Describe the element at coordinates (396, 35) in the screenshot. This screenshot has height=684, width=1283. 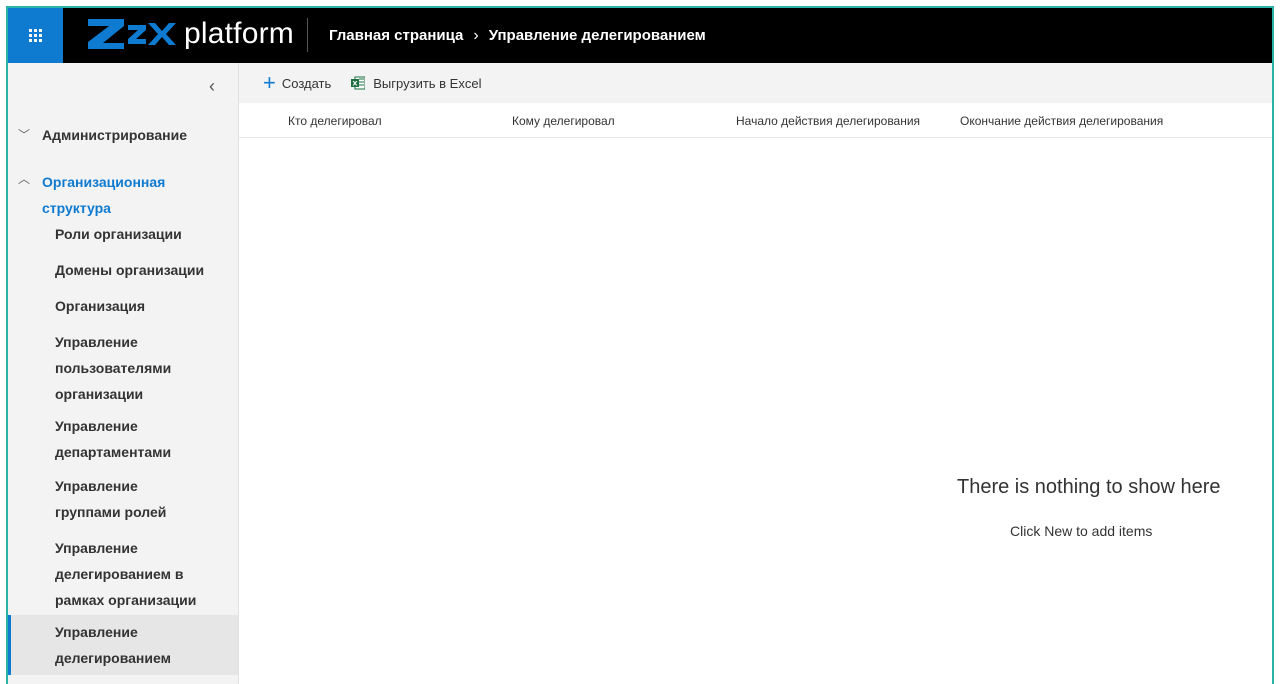
I see `breadcrumb-home-link: Главная страница` at that location.